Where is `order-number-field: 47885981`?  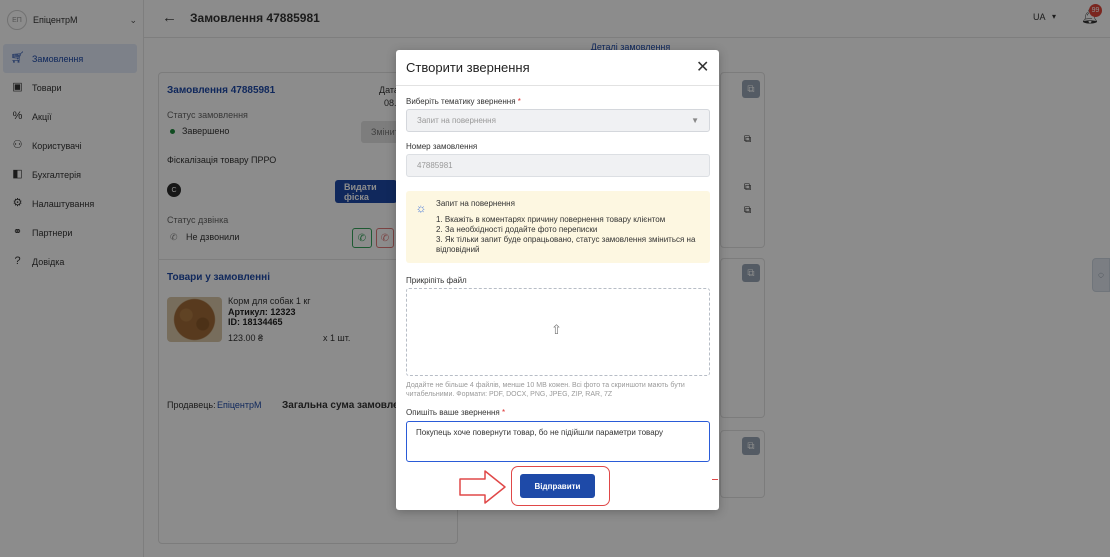 order-number-field: 47885981 is located at coordinates (558, 165).